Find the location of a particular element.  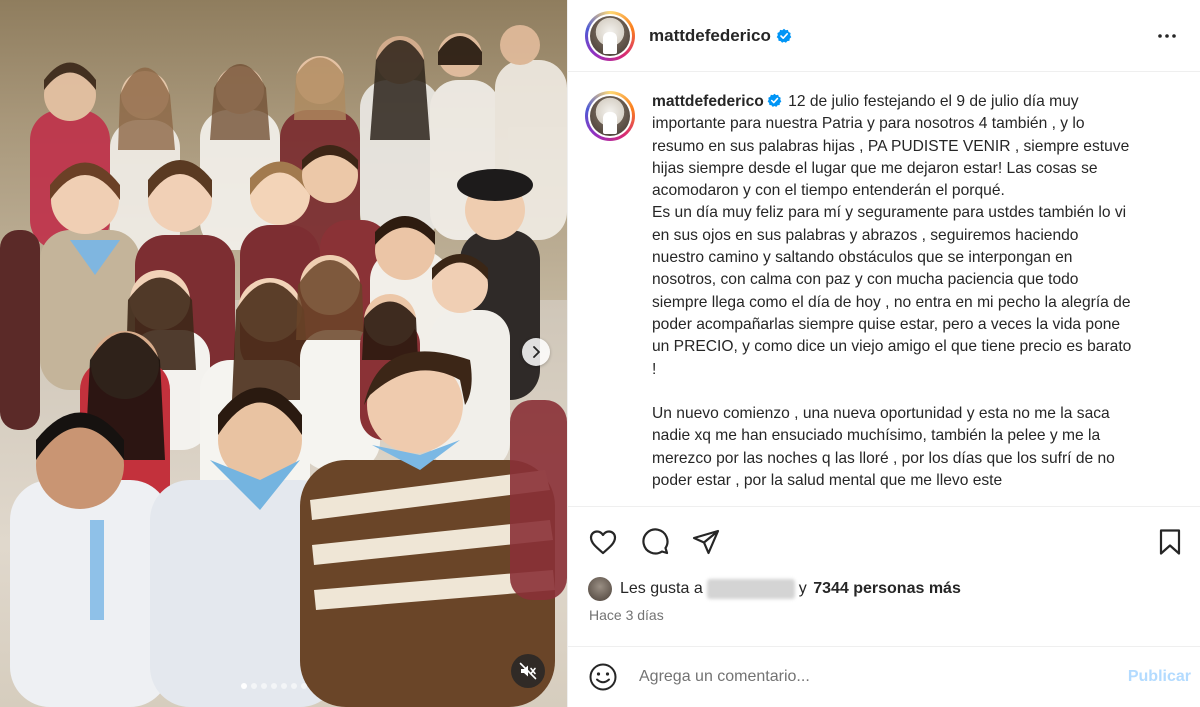

paper-plane-icon is located at coordinates (706, 542).